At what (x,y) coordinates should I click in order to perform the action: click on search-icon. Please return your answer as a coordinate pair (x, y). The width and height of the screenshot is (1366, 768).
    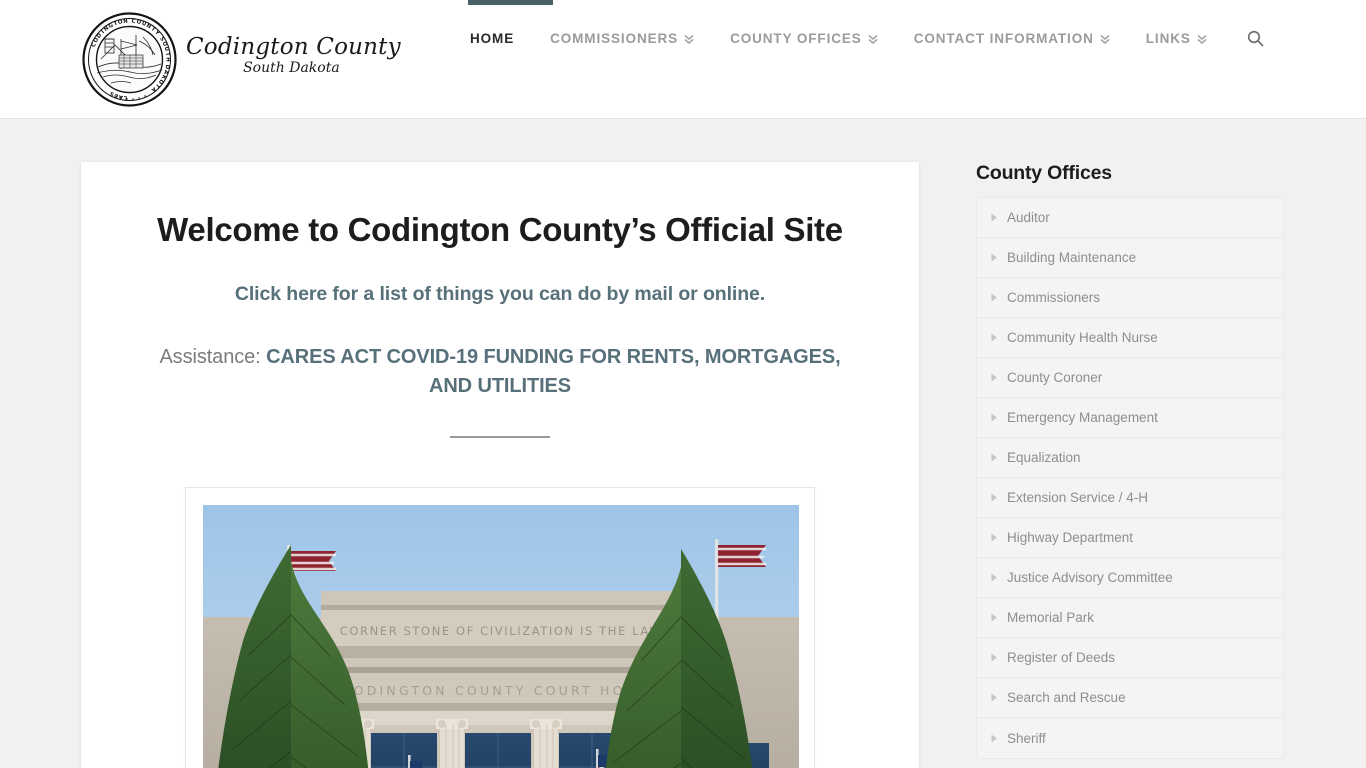
    Looking at the image, I should click on (1255, 38).